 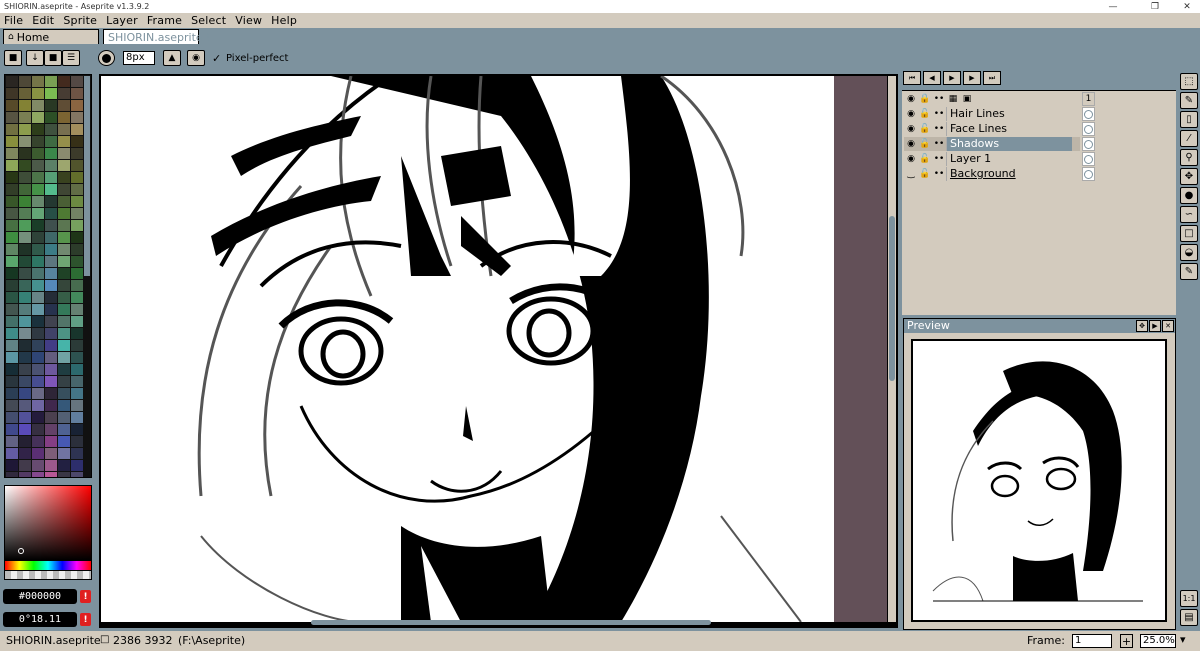 What do you see at coordinates (939, 99) in the screenshot?
I see `link-header-icon: ••` at bounding box center [939, 99].